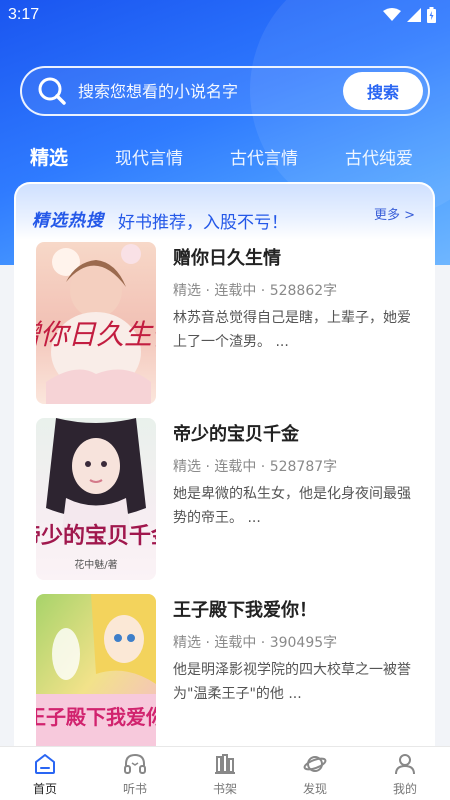 The image size is (450, 800). I want to click on headphones-icon, so click(135, 763).